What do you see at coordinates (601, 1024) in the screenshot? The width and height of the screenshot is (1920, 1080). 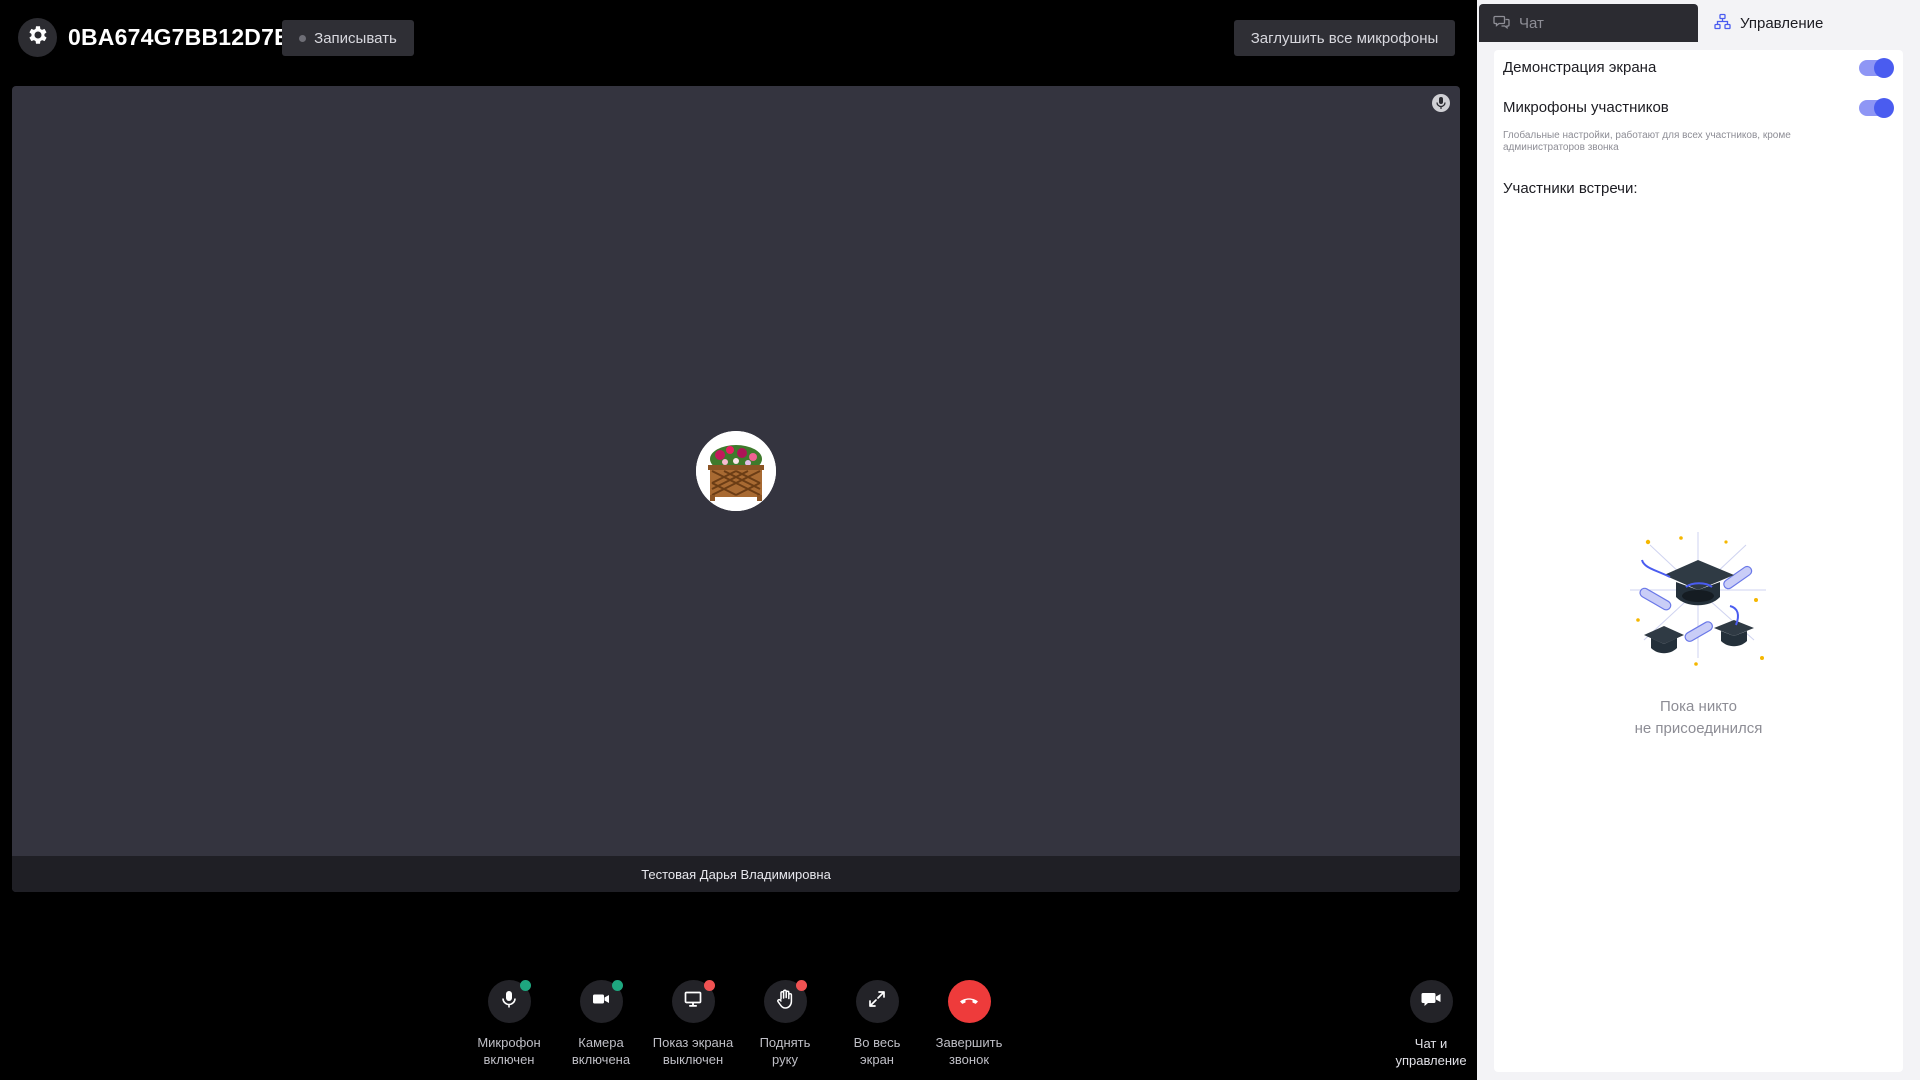 I see `camera-toggle-button: Камера включена` at bounding box center [601, 1024].